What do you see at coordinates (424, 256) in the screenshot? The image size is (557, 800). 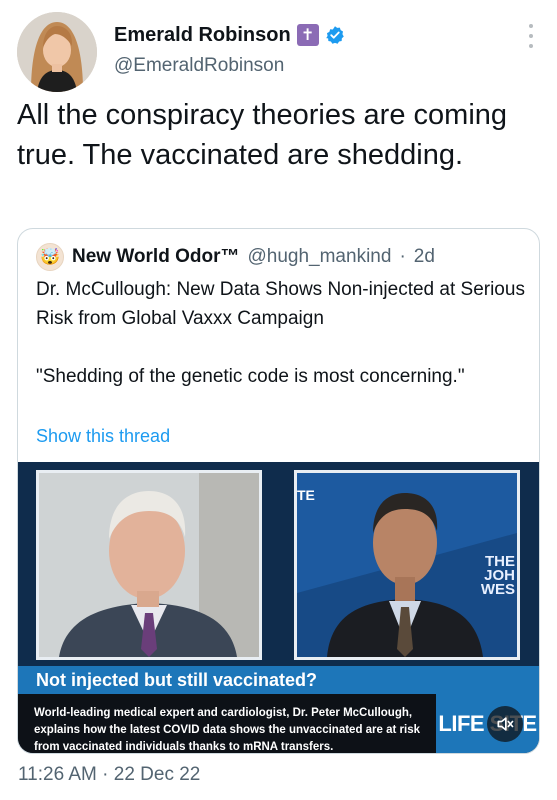 I see `quoted-age: 2d` at bounding box center [424, 256].